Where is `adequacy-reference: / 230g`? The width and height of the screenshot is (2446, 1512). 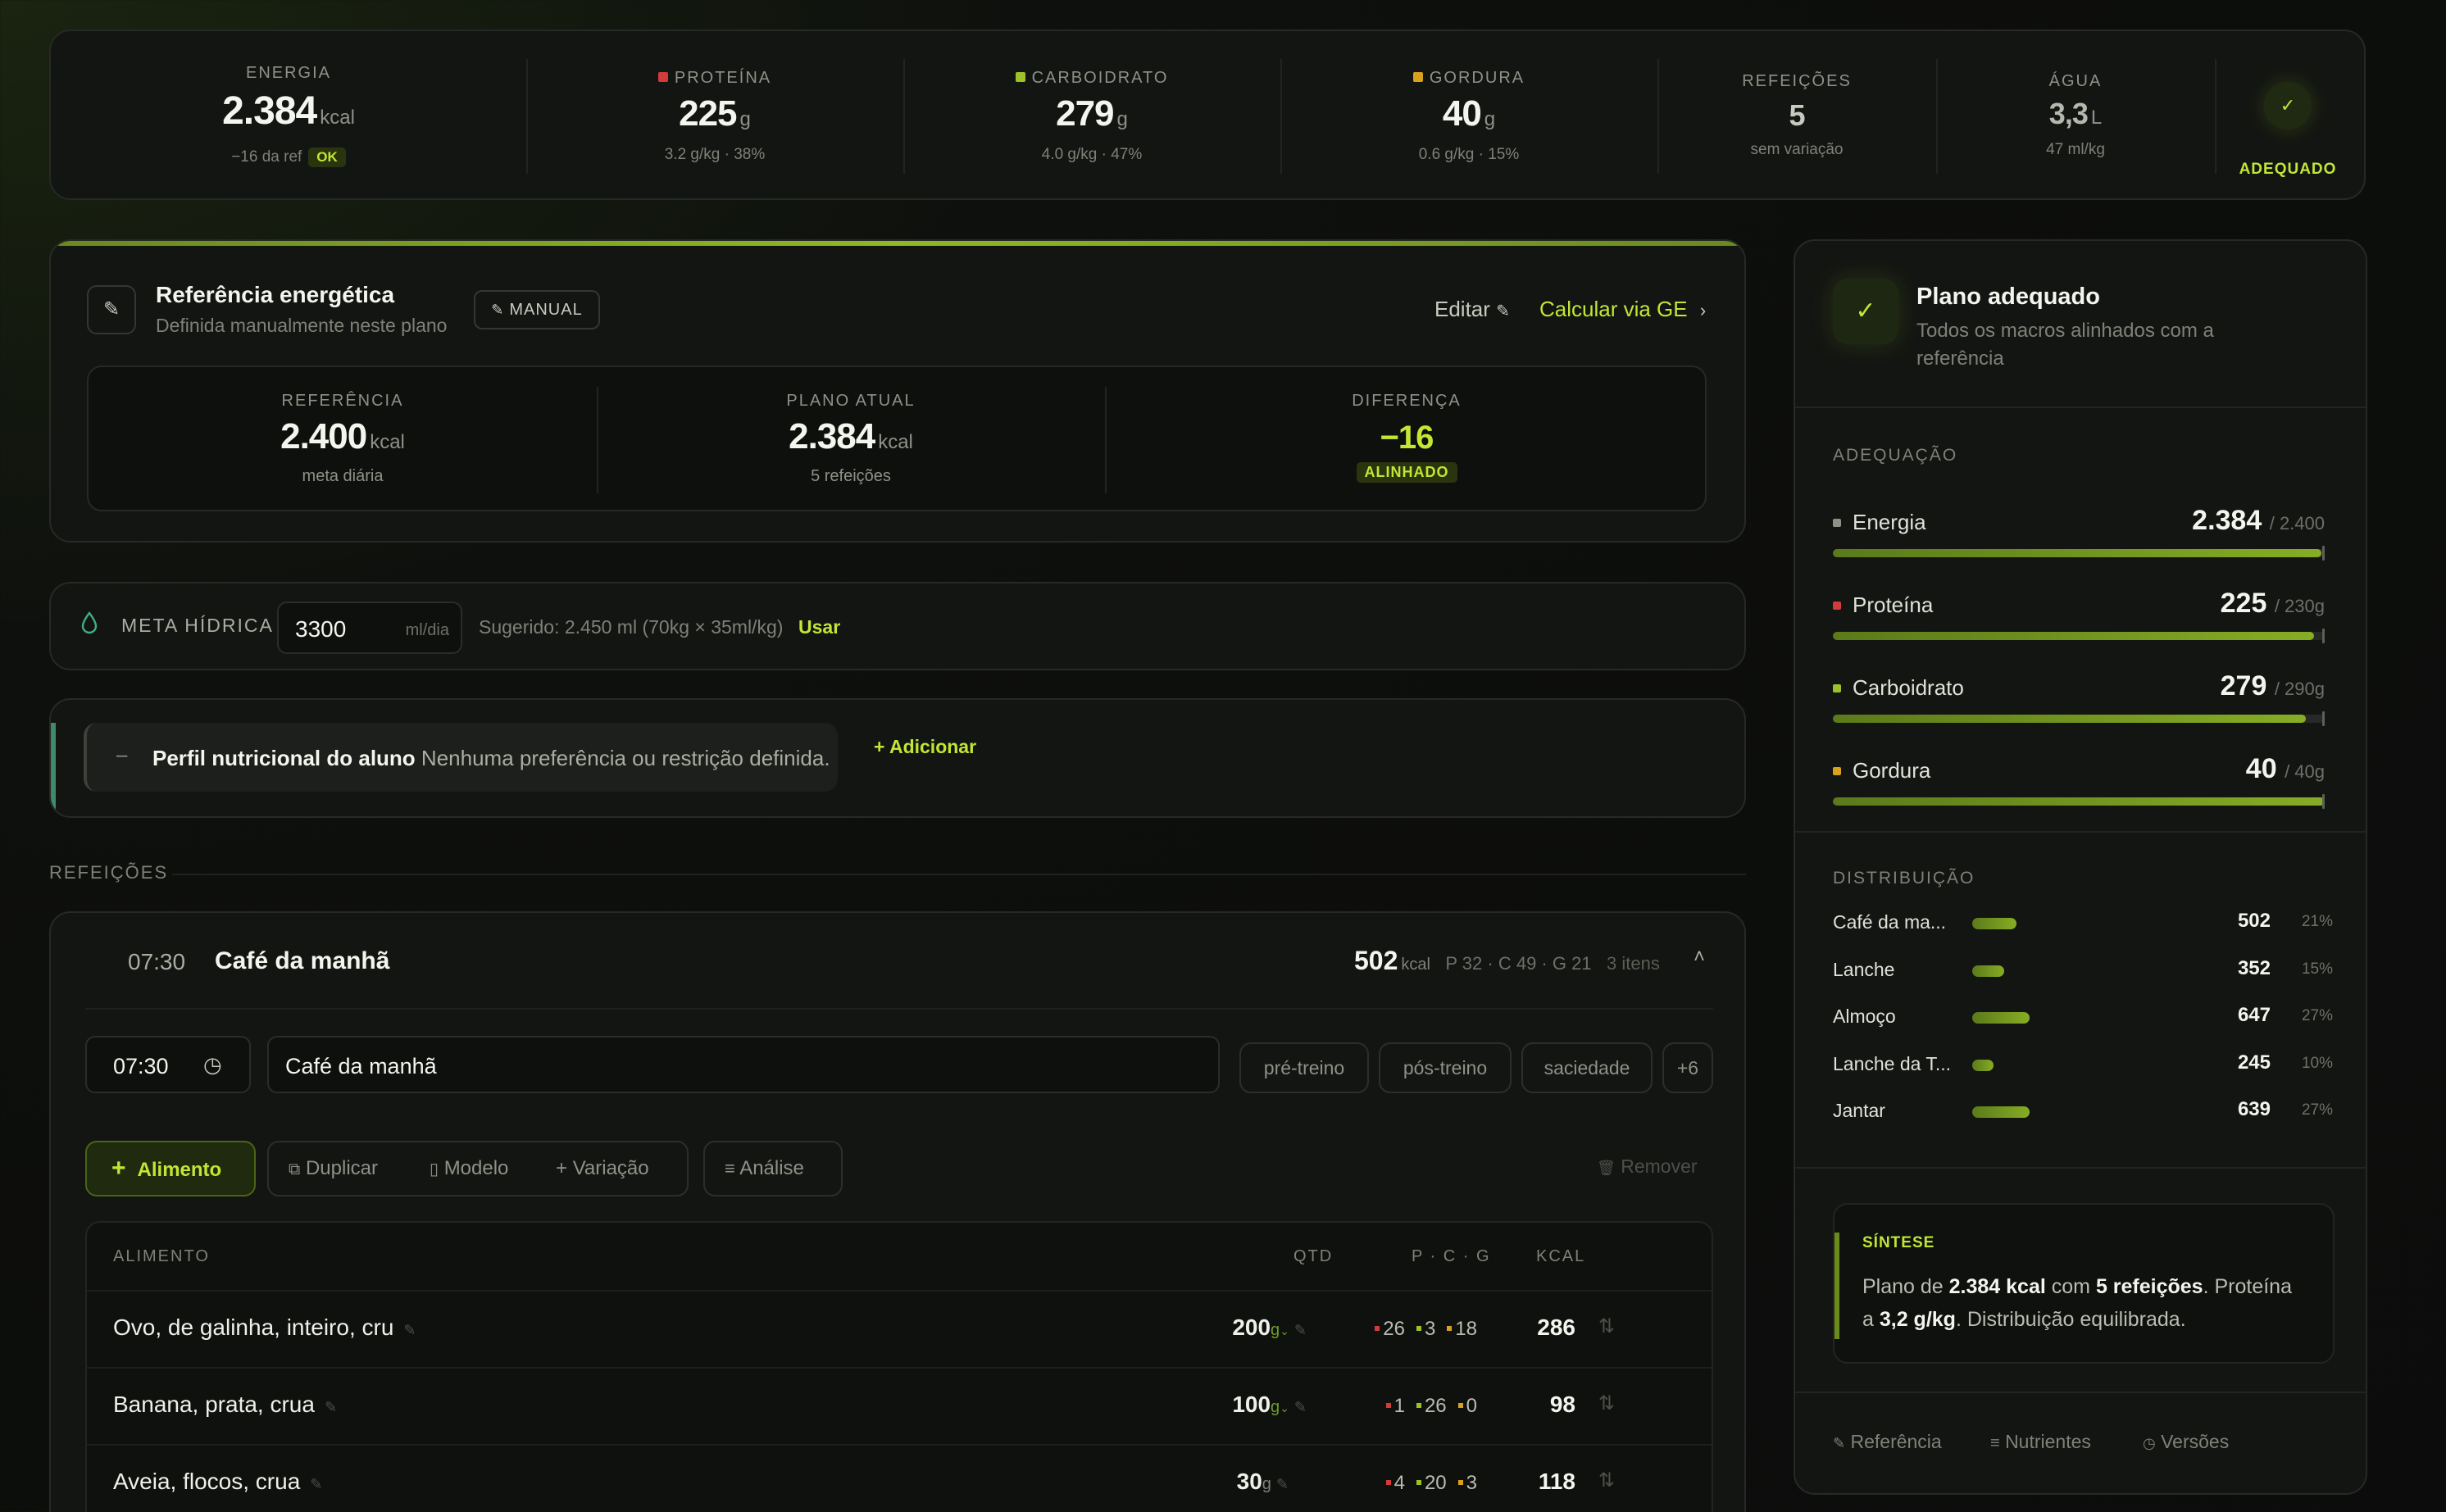 adequacy-reference: / 230g is located at coordinates (2300, 606).